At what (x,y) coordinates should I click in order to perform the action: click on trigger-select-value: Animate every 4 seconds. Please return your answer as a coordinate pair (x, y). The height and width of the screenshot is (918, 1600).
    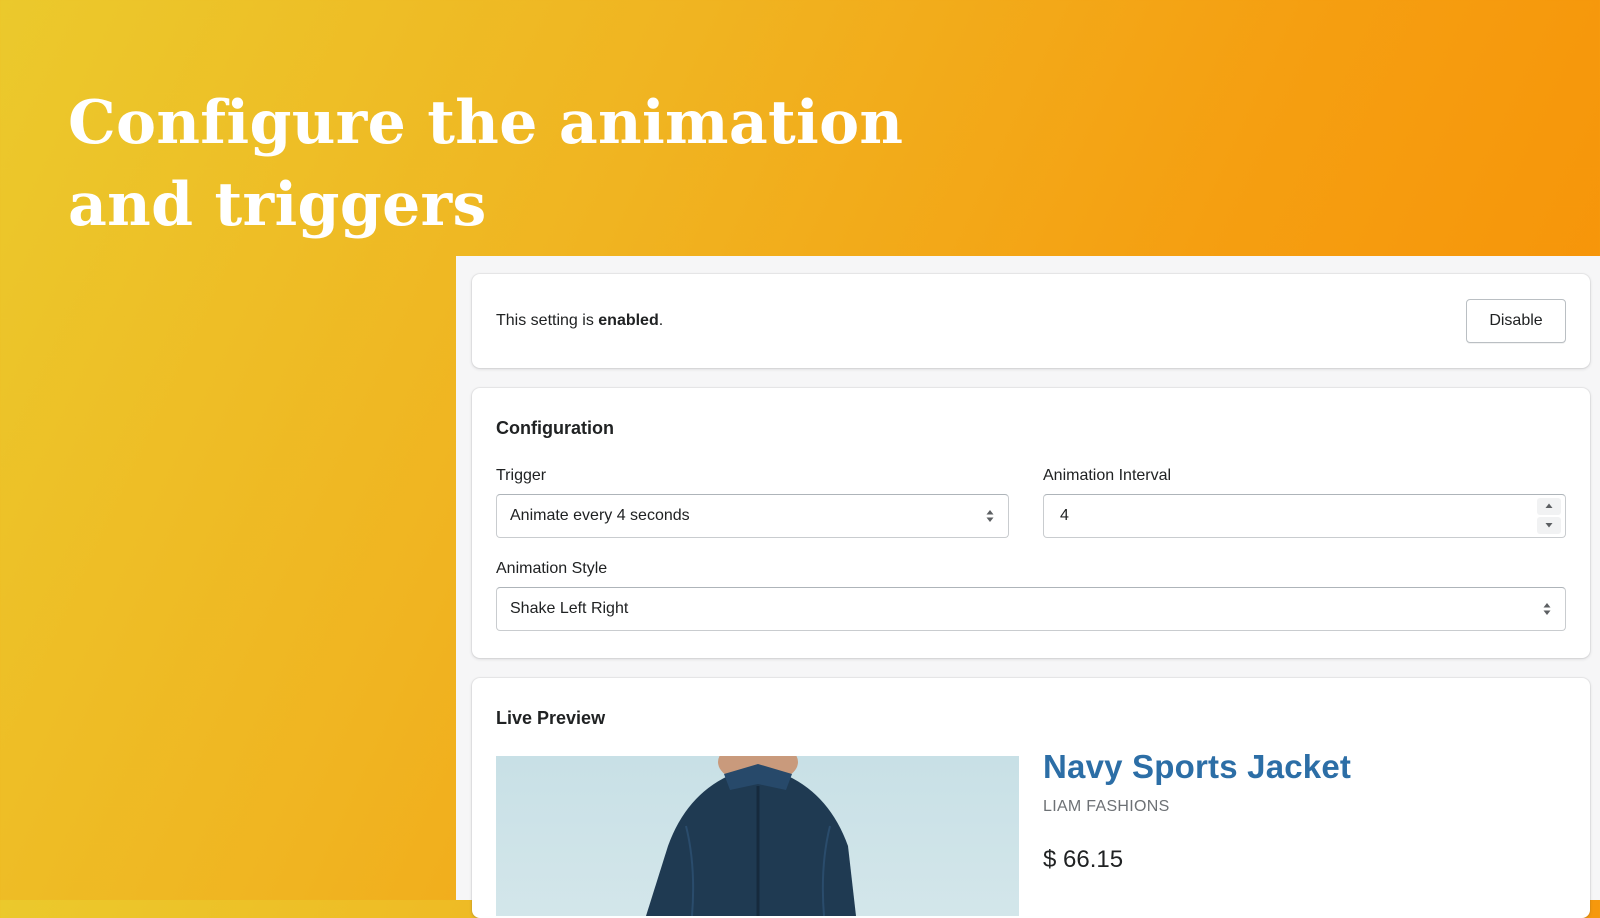
    Looking at the image, I should click on (600, 515).